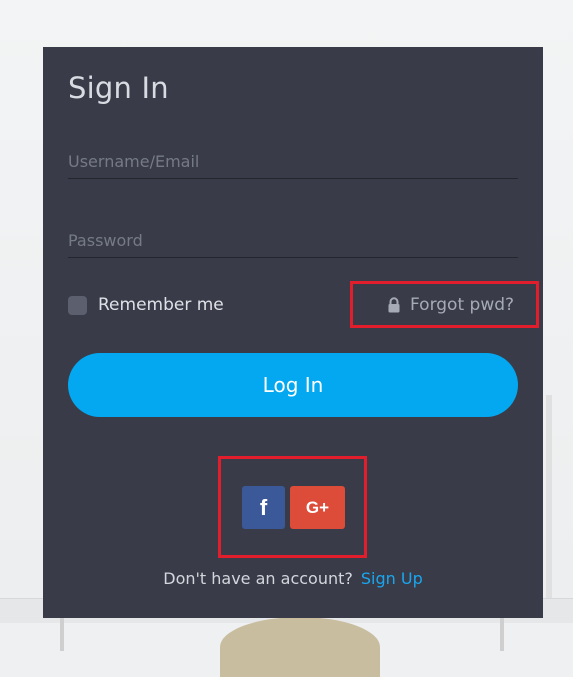  I want to click on no-account-text: Don't have an account?, so click(258, 578).